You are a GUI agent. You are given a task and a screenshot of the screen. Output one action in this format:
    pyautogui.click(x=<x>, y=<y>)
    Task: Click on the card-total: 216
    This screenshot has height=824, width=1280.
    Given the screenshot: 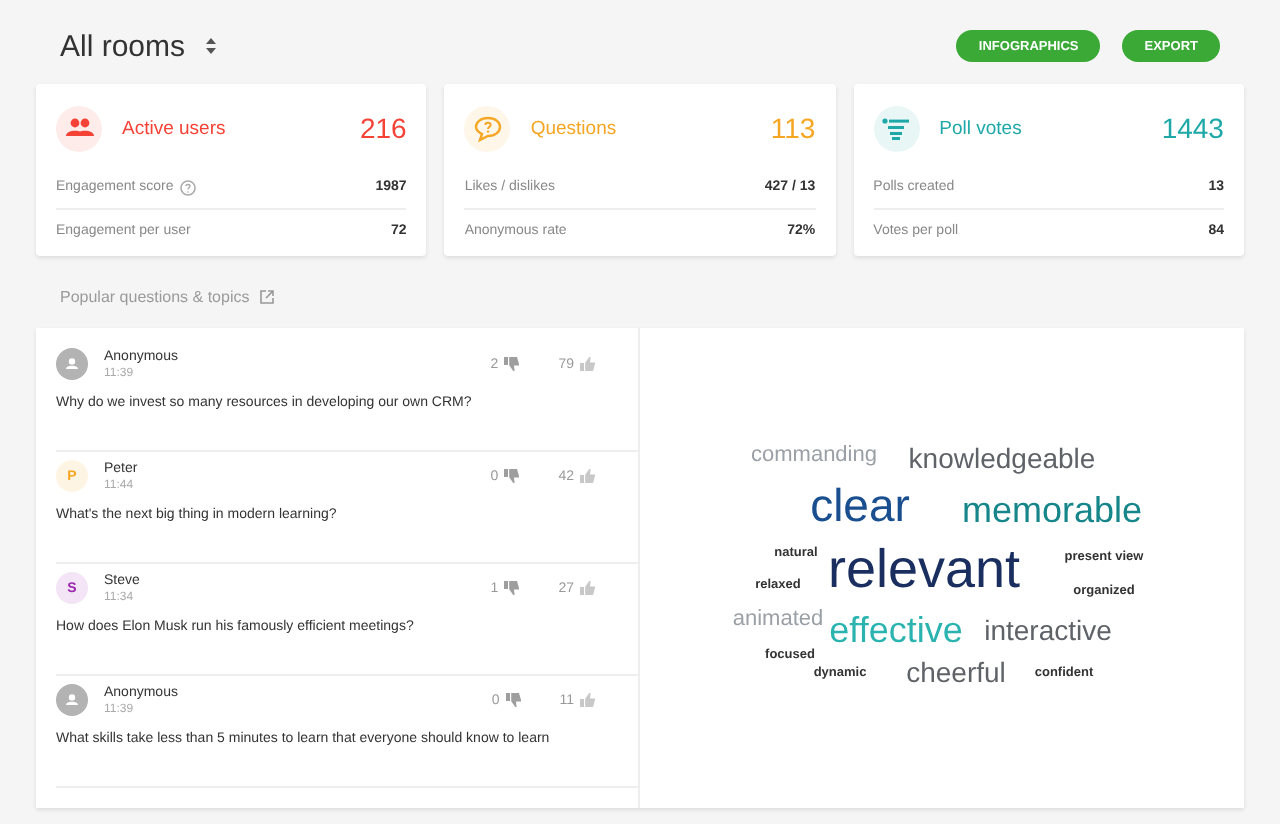 What is the action you would take?
    pyautogui.click(x=383, y=128)
    